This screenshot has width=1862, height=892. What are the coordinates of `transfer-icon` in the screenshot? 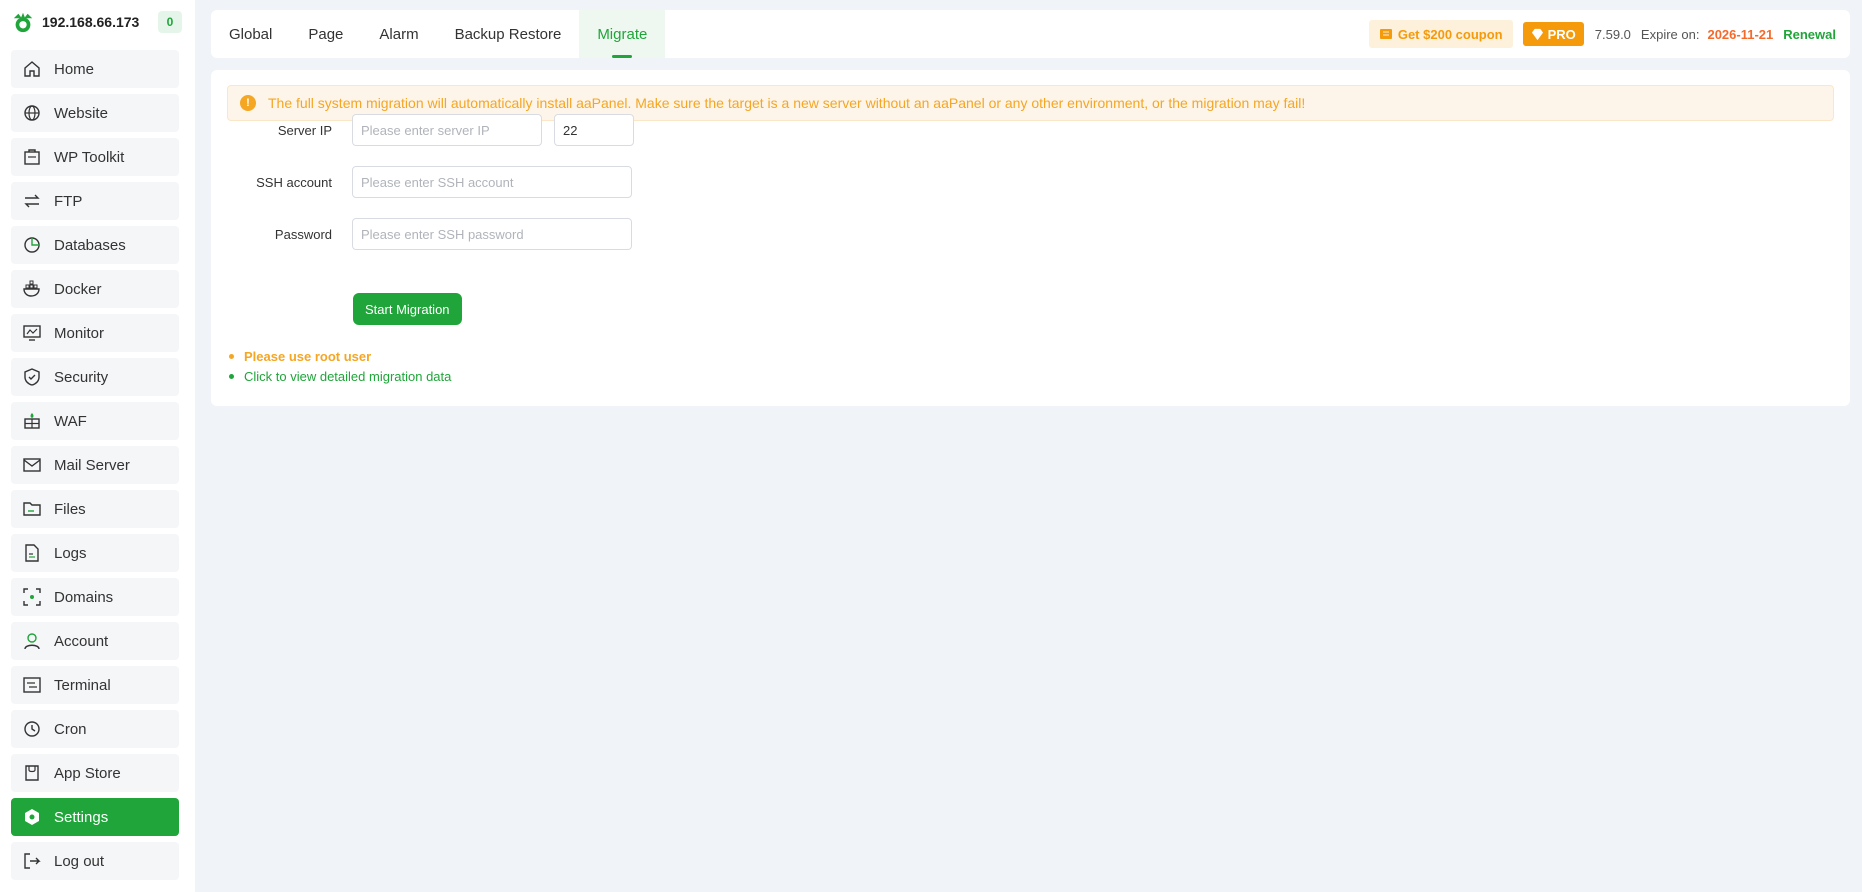 It's located at (32, 201).